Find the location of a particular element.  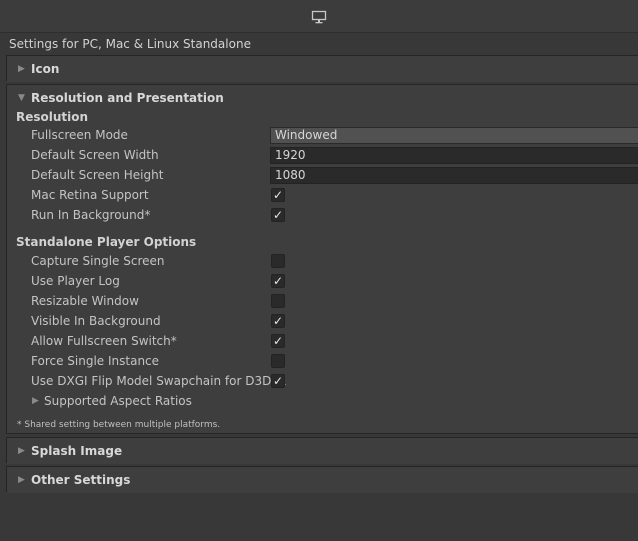

use-player-log-checkbox: ✓ is located at coordinates (278, 281).